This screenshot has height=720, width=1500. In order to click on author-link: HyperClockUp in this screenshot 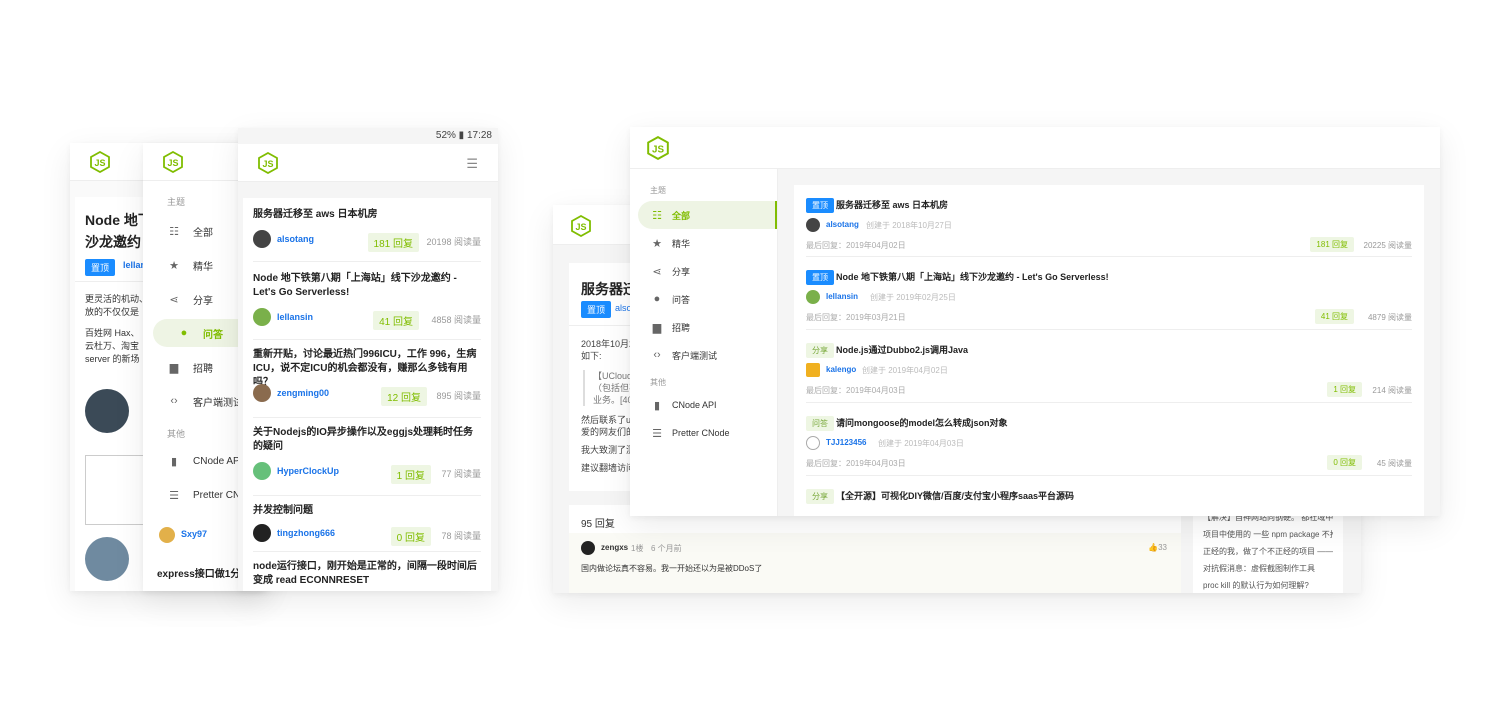, I will do `click(308, 471)`.